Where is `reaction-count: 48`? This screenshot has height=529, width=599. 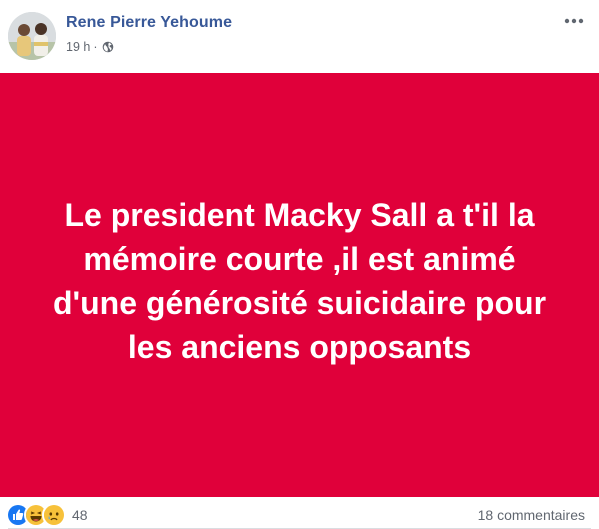 reaction-count: 48 is located at coordinates (80, 515).